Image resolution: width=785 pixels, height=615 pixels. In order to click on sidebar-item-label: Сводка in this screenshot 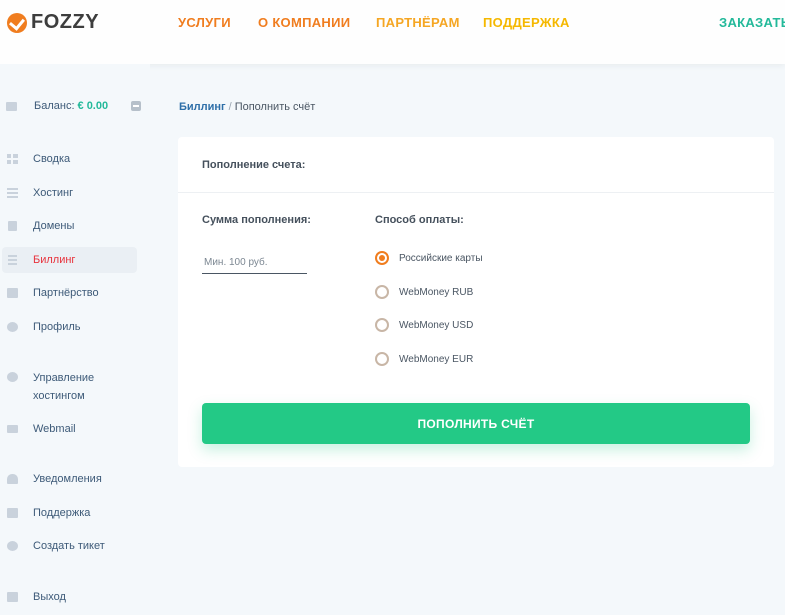, I will do `click(52, 159)`.